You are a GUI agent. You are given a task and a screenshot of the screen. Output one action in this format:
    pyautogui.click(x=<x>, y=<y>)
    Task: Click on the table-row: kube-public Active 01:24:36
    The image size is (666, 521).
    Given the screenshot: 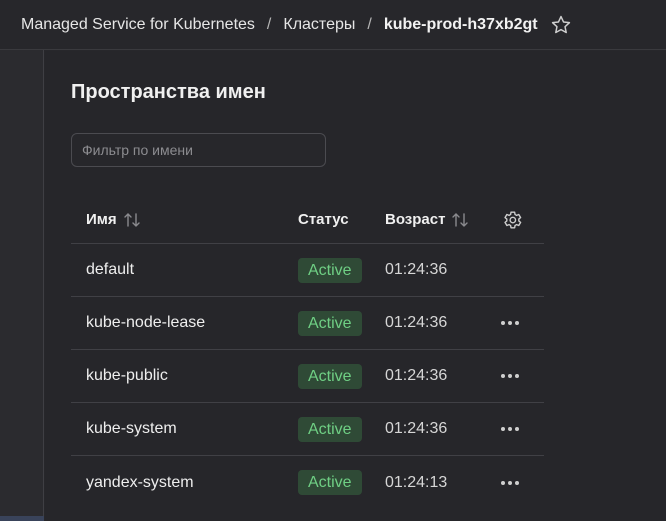 What is the action you would take?
    pyautogui.click(x=307, y=376)
    